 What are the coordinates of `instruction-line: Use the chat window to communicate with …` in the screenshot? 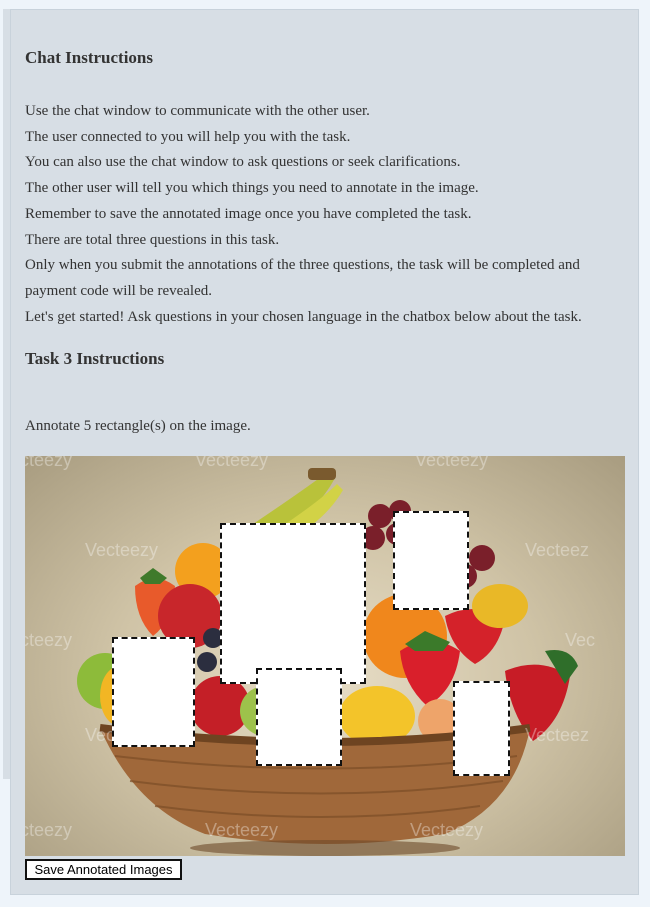 It's located at (197, 111).